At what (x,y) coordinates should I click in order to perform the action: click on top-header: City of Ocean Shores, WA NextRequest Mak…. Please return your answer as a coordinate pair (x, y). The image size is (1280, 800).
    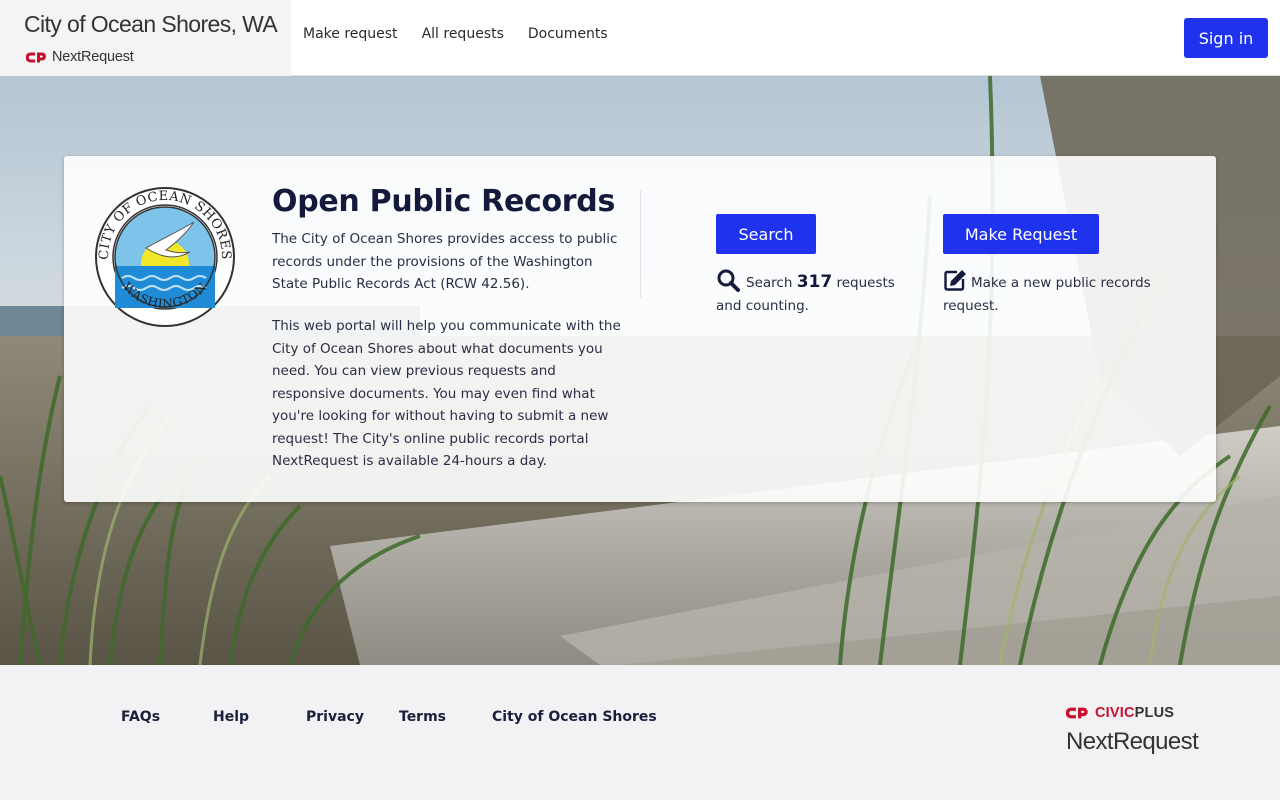
    Looking at the image, I should click on (640, 38).